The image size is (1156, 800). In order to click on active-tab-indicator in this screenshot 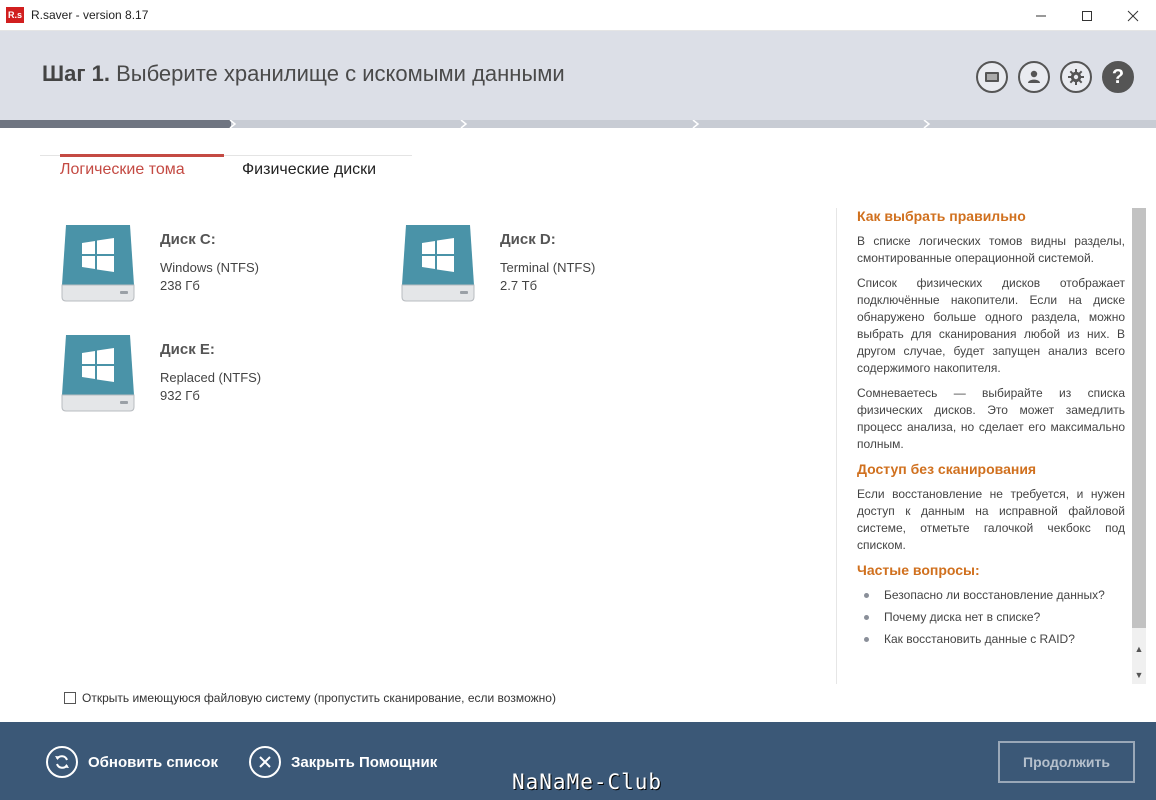, I will do `click(142, 155)`.